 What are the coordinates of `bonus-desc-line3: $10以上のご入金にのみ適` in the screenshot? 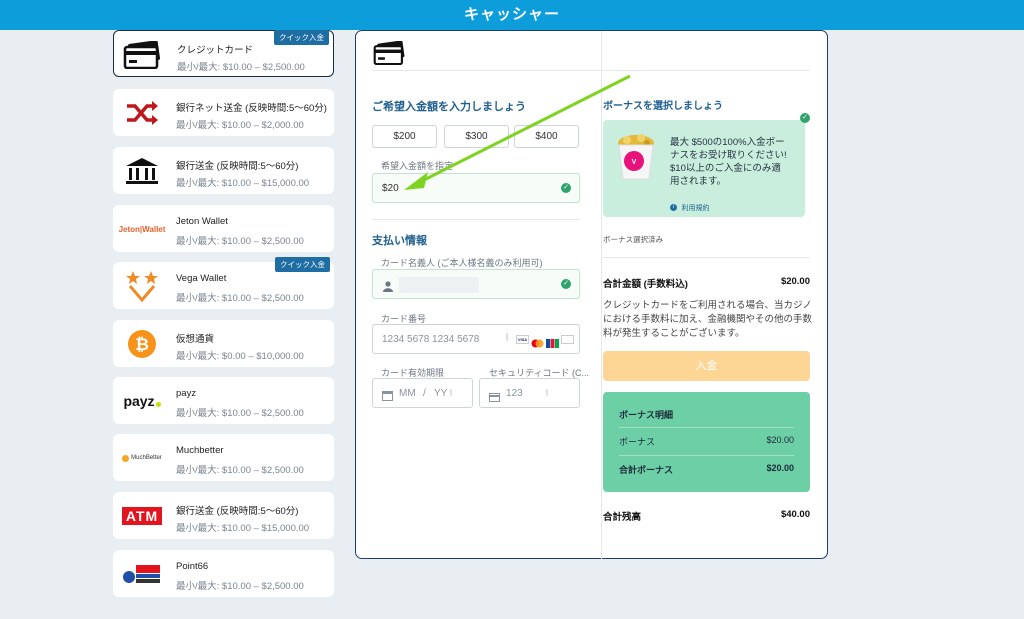 It's located at (725, 168).